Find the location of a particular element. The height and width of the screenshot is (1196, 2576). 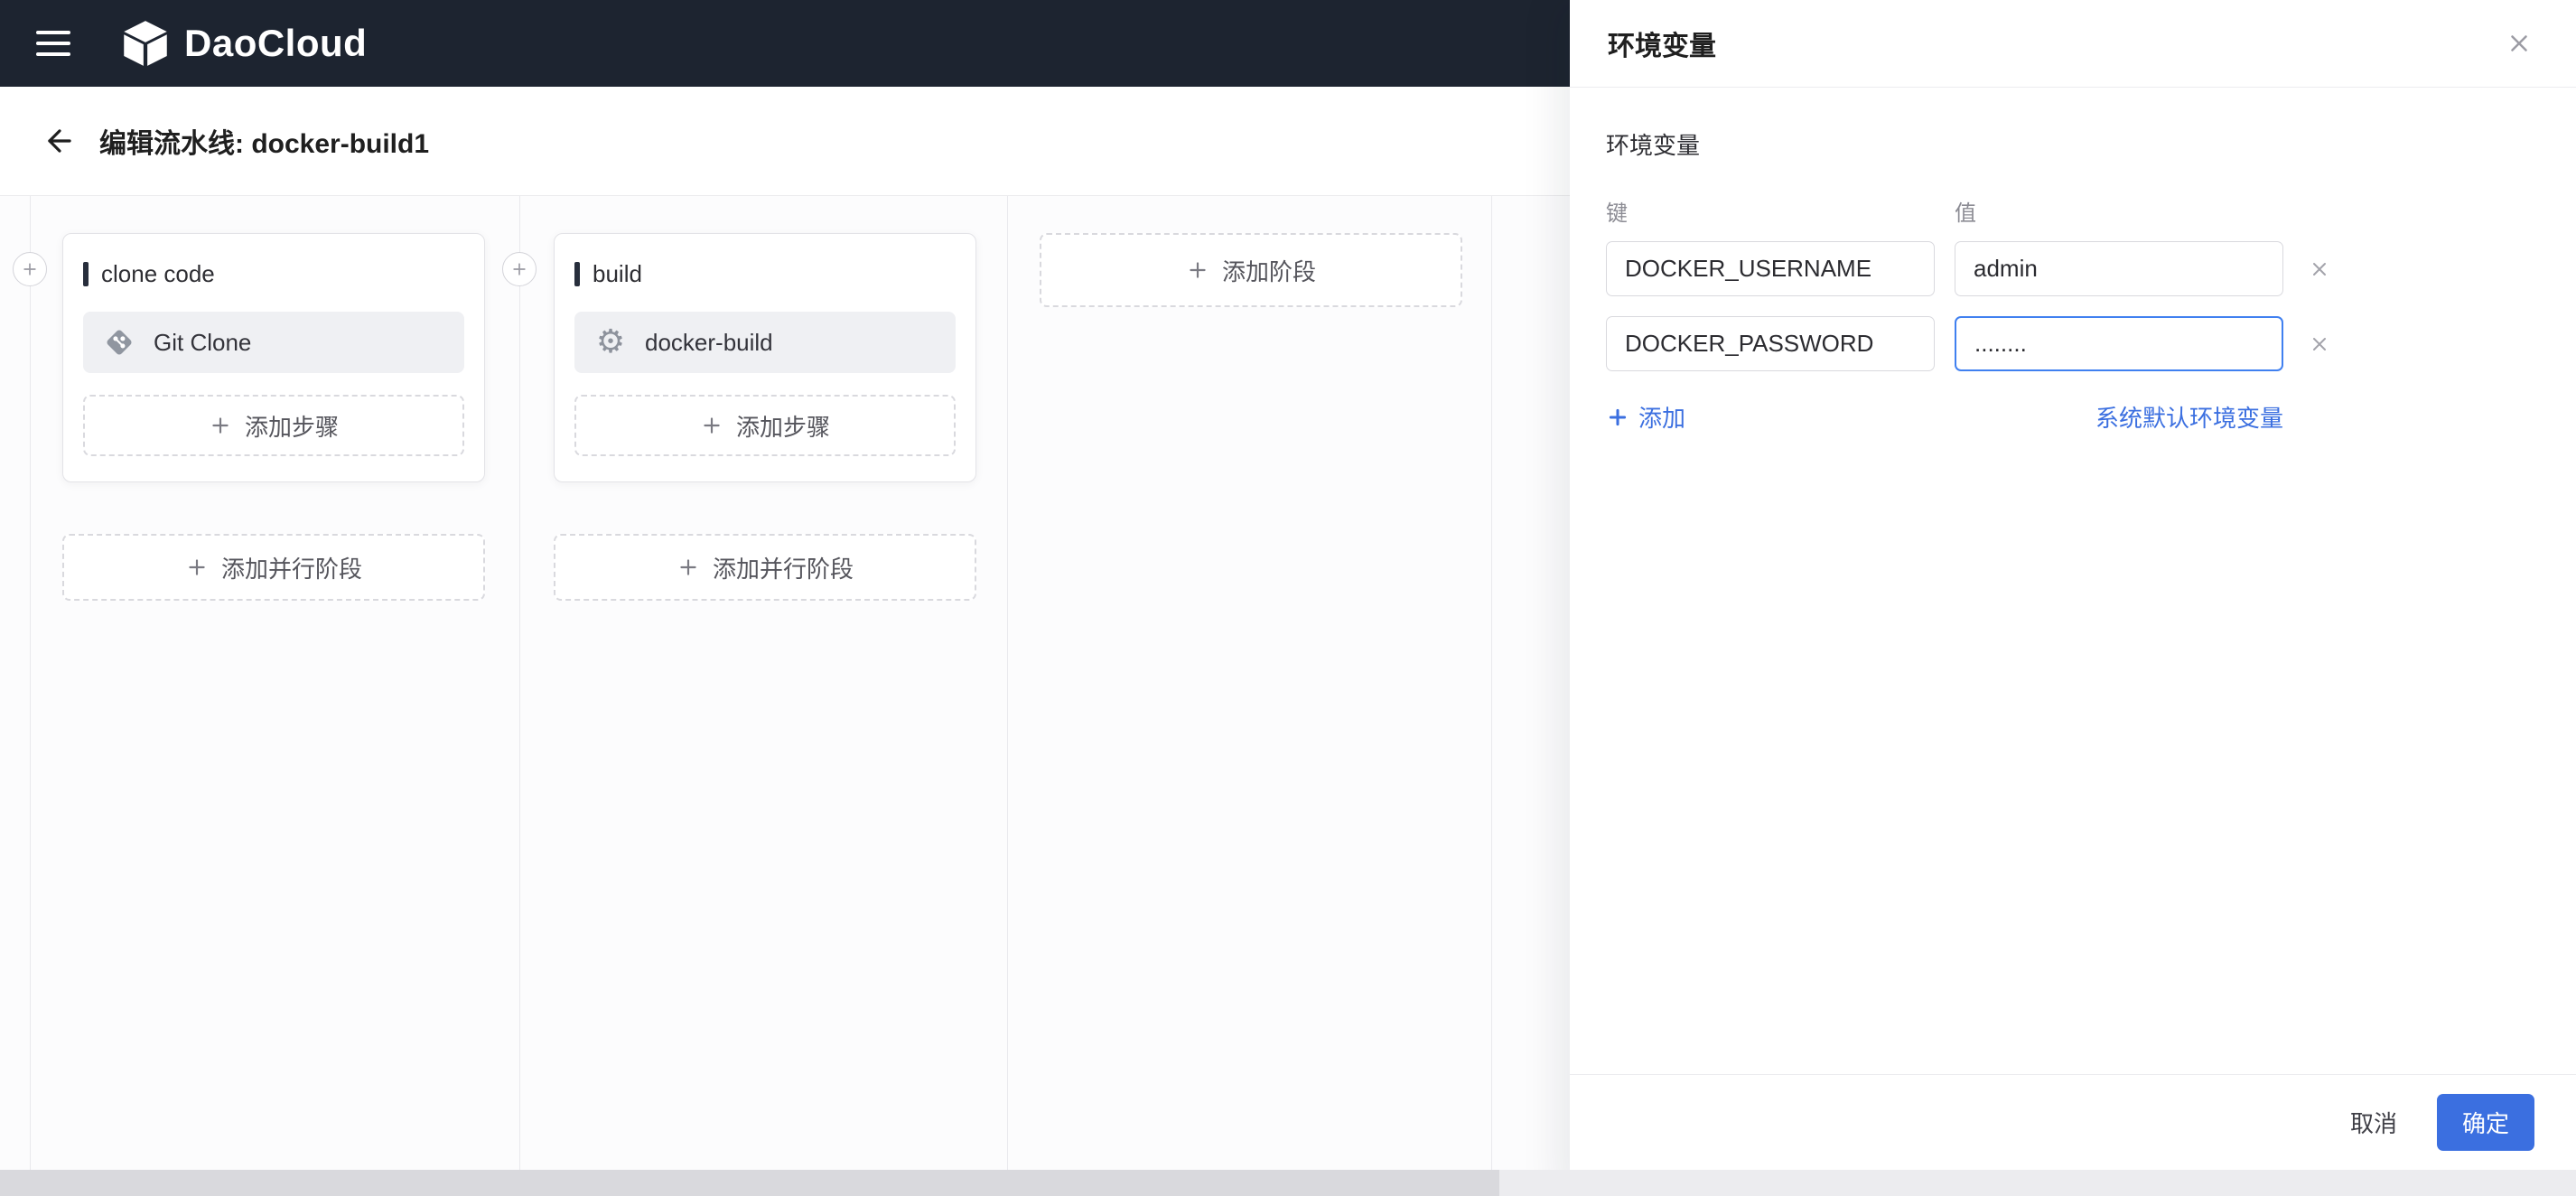

stage-header: build is located at coordinates (765, 273).